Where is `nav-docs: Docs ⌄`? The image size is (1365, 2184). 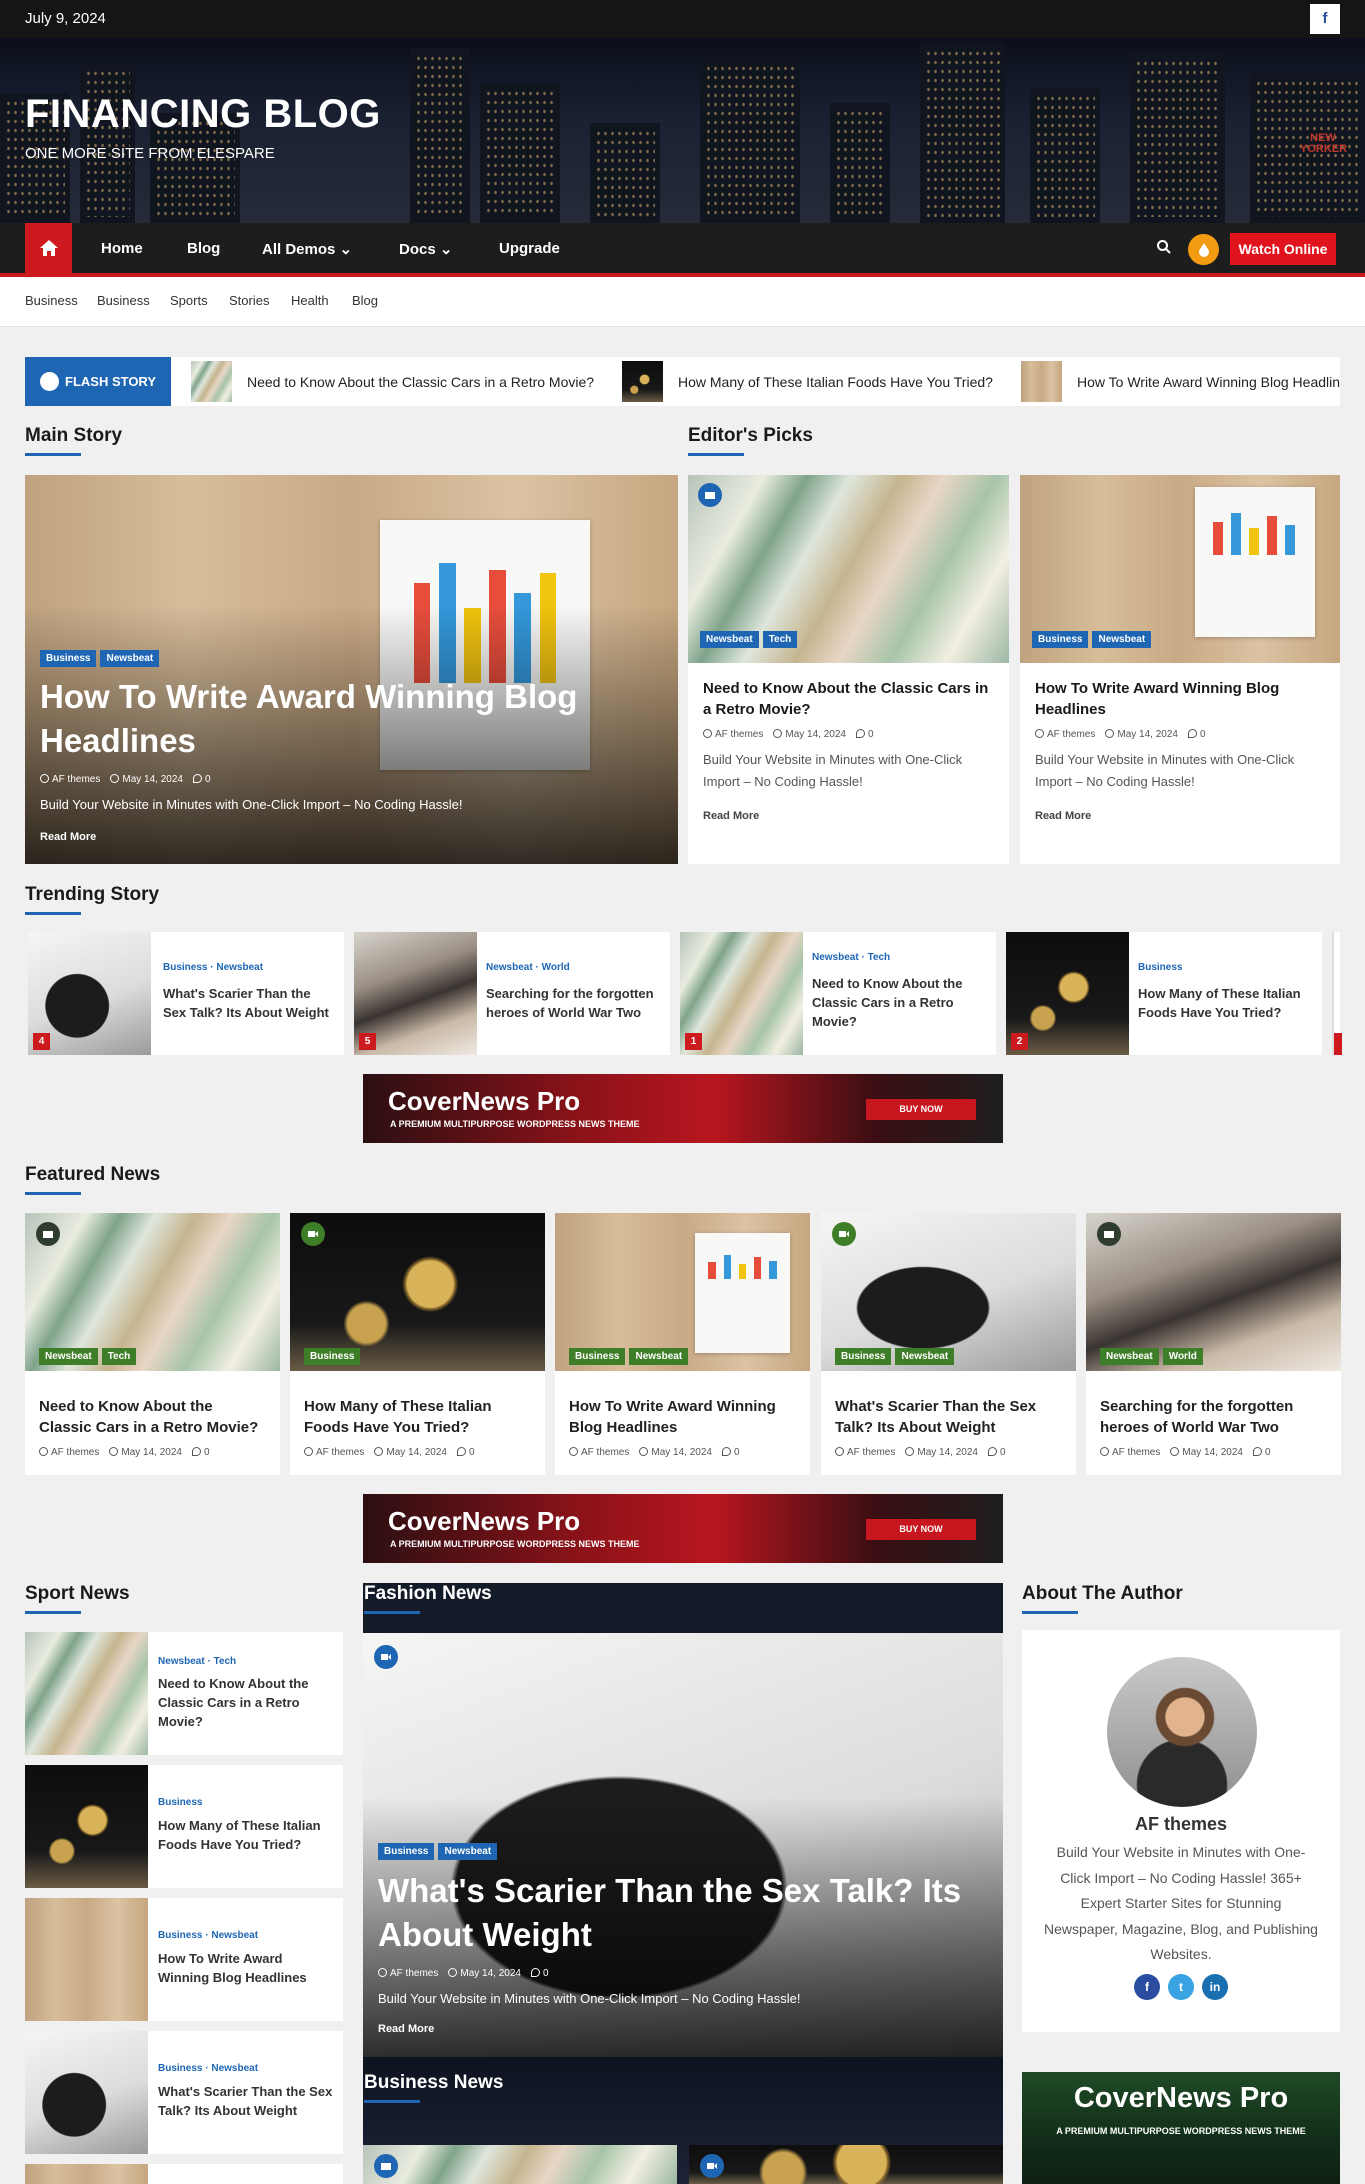
nav-docs: Docs ⌄ is located at coordinates (425, 249).